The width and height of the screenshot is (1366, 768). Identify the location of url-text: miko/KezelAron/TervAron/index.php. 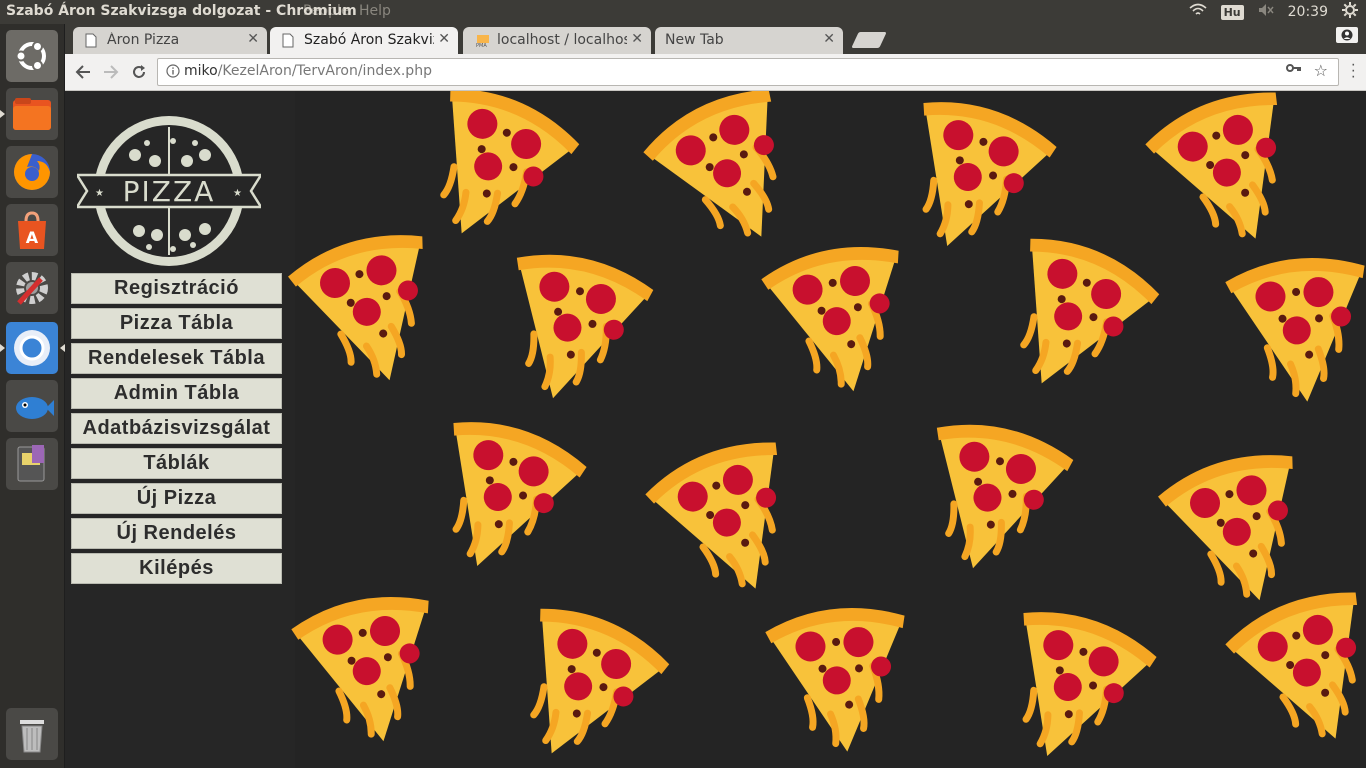
(308, 71).